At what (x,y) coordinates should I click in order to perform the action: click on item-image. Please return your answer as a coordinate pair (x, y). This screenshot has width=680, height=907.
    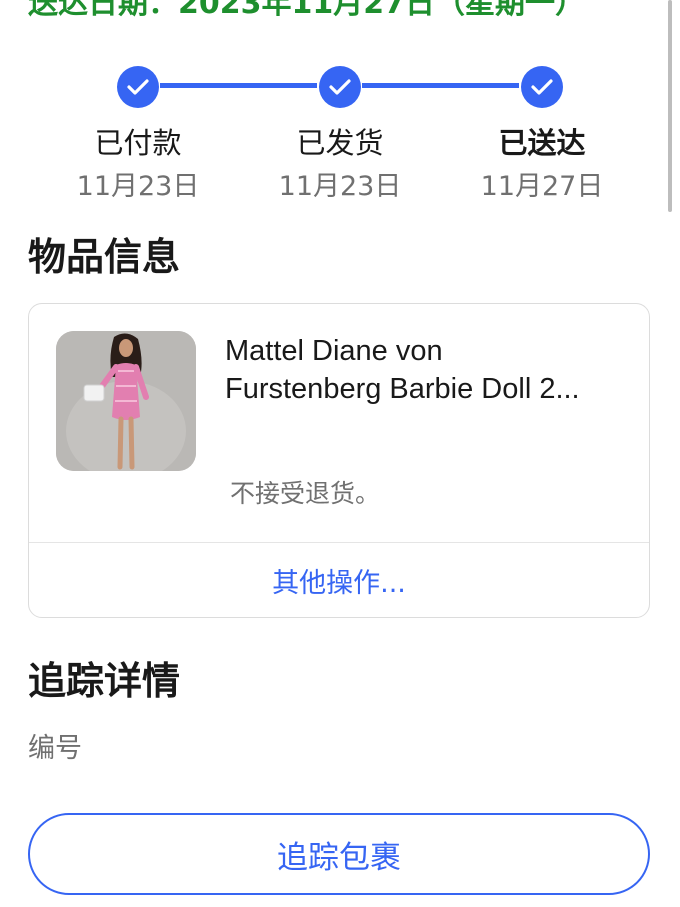
    Looking at the image, I should click on (126, 401).